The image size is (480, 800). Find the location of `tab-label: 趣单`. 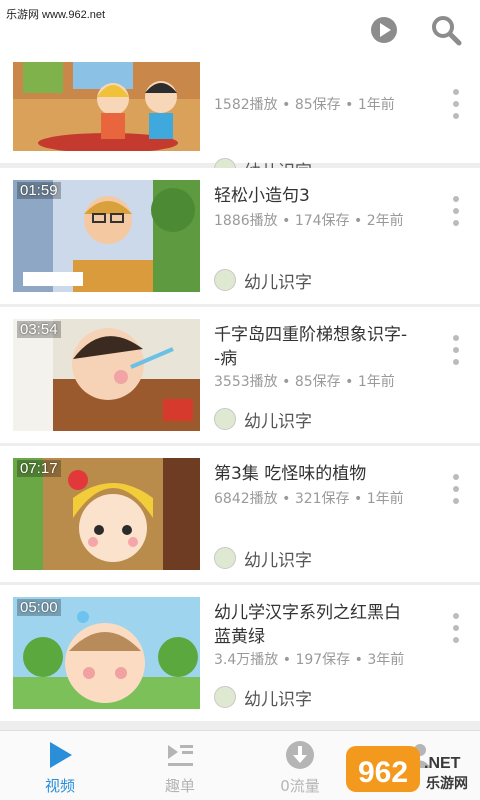

tab-label: 趣单 is located at coordinates (179, 786).